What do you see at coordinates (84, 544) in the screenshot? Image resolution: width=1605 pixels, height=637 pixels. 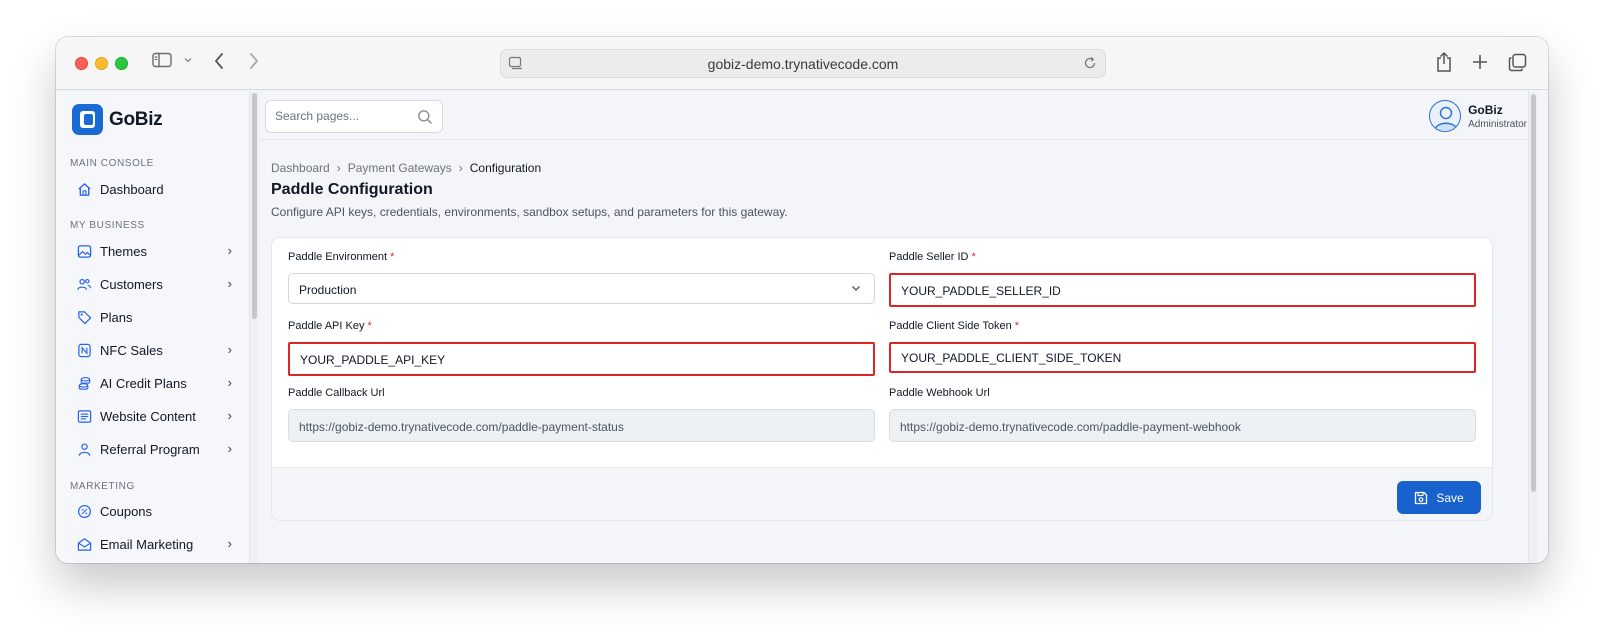 I see `mail-icon` at bounding box center [84, 544].